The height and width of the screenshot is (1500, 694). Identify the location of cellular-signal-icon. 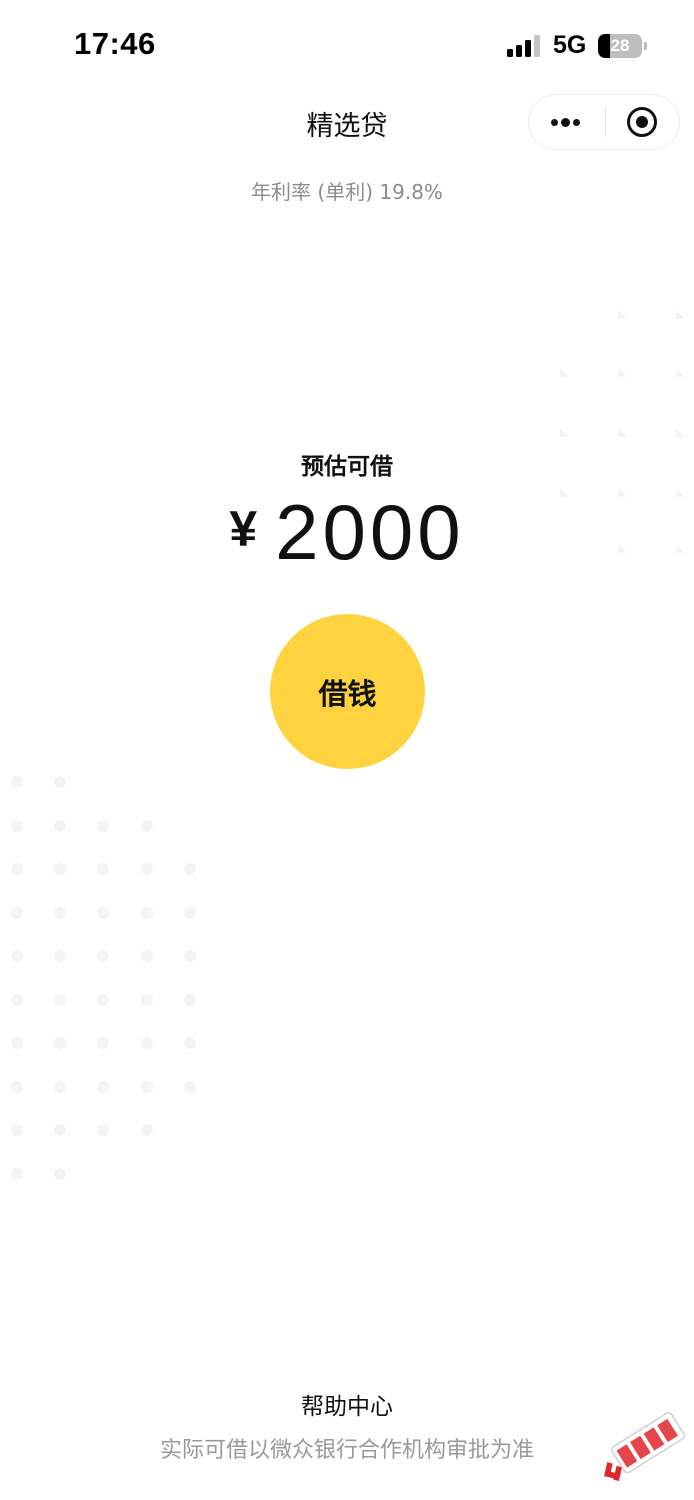
(525, 46).